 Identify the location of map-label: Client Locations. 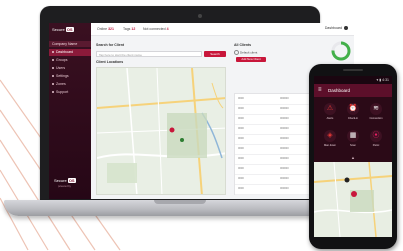
(110, 62).